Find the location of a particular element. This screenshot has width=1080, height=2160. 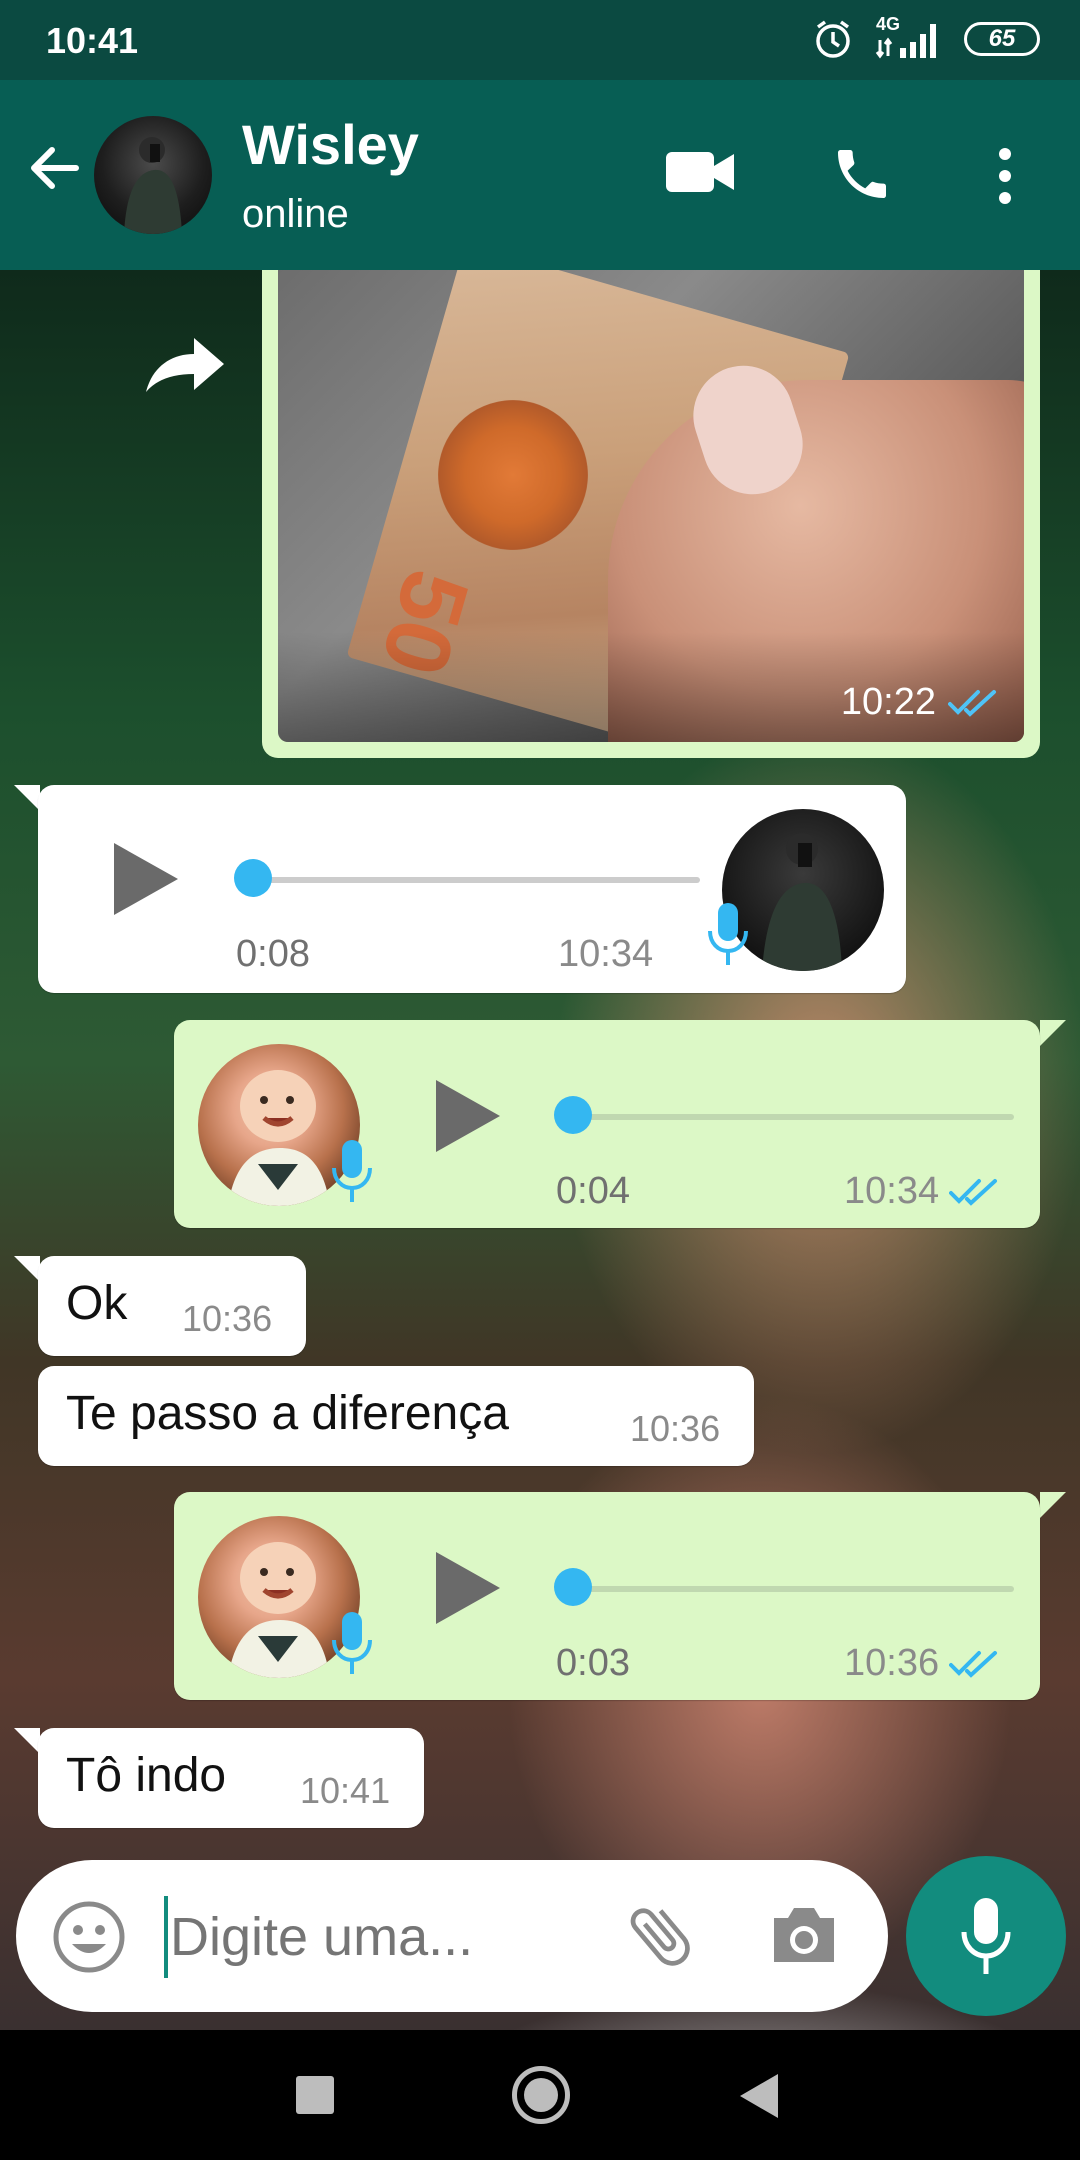

status-time: 10:41 is located at coordinates (92, 40).